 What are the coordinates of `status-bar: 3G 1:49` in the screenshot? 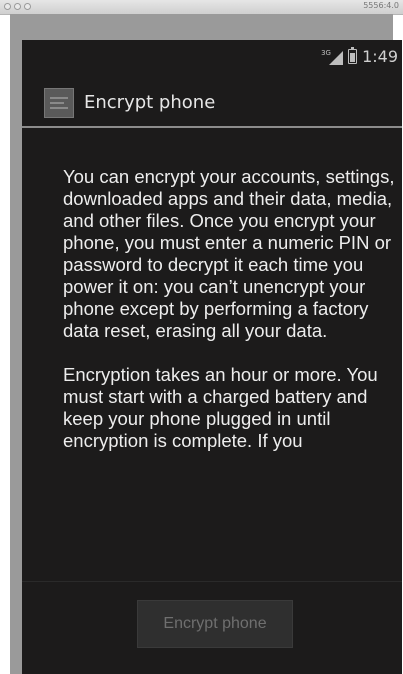 It's located at (212, 60).